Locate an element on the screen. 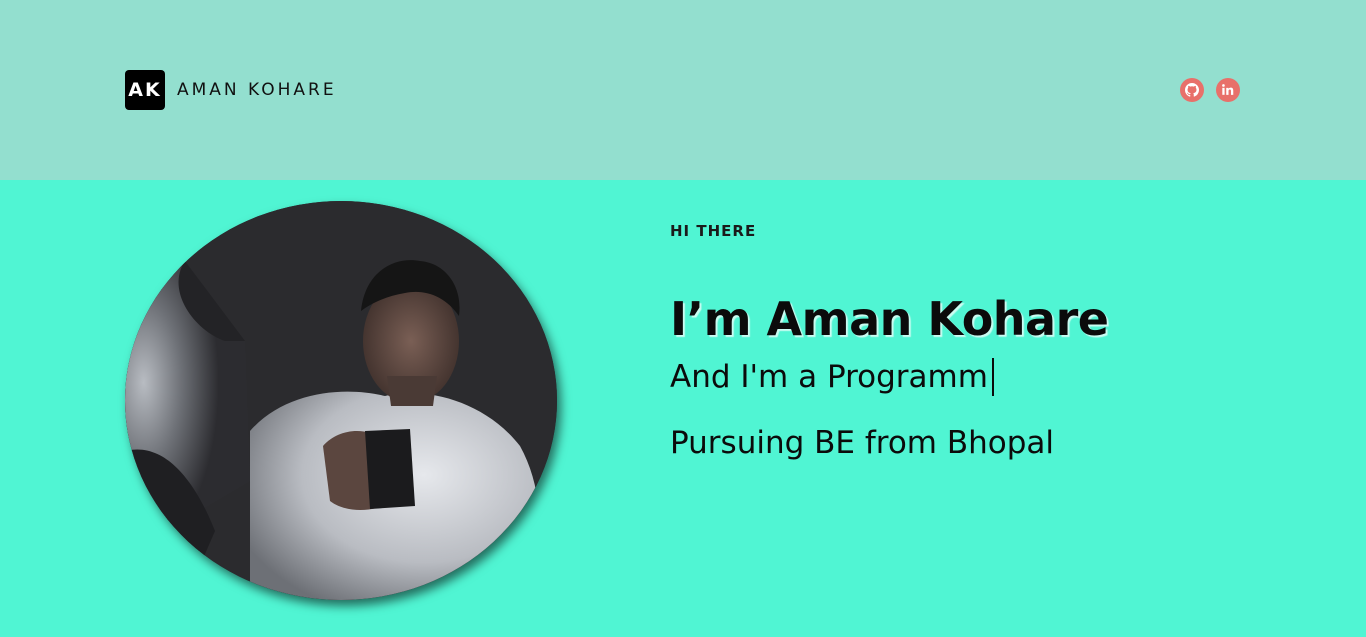 The image size is (1366, 637). logo-mark: AK is located at coordinates (145, 90).